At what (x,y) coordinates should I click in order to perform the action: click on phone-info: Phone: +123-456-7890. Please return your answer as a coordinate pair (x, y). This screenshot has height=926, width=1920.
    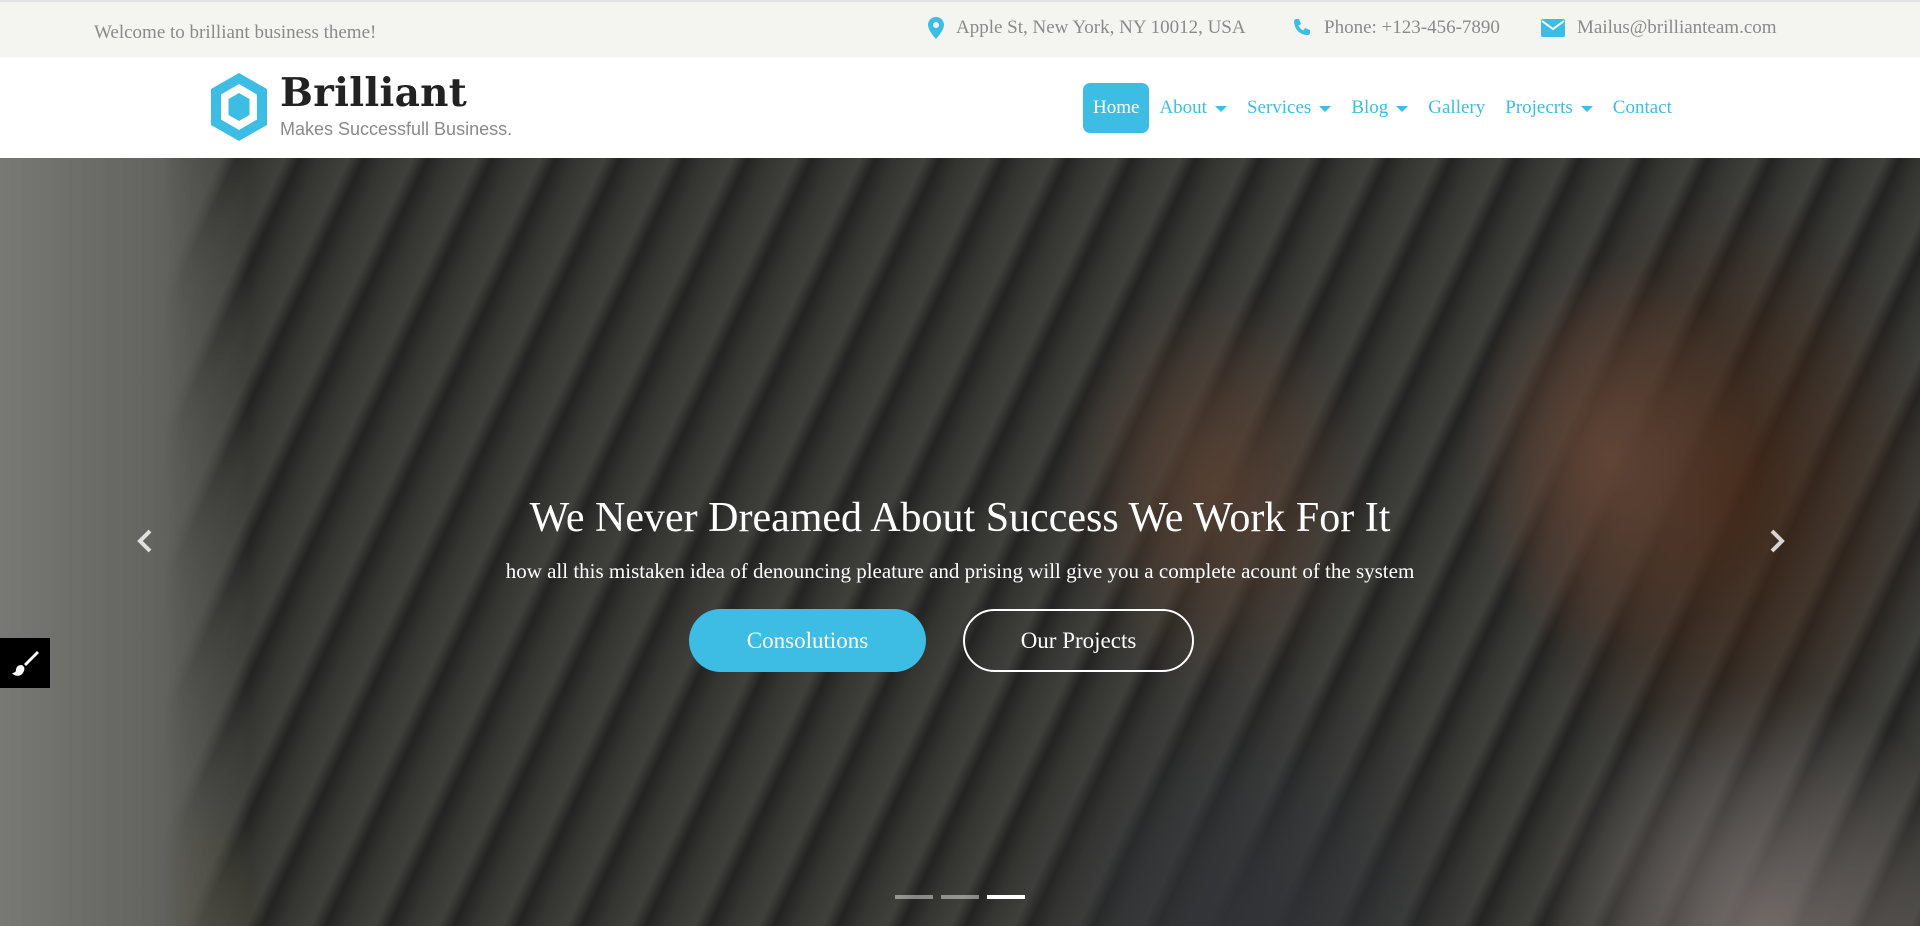
    Looking at the image, I should click on (1396, 28).